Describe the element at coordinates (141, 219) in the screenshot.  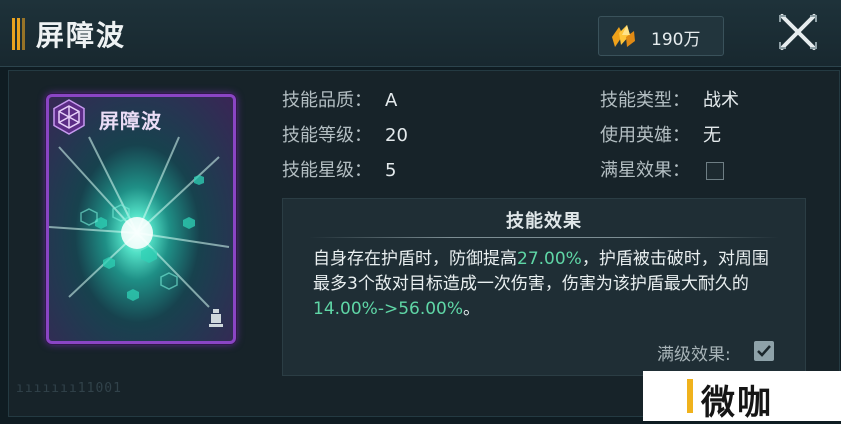
I see `skill-card: 屏障波` at that location.